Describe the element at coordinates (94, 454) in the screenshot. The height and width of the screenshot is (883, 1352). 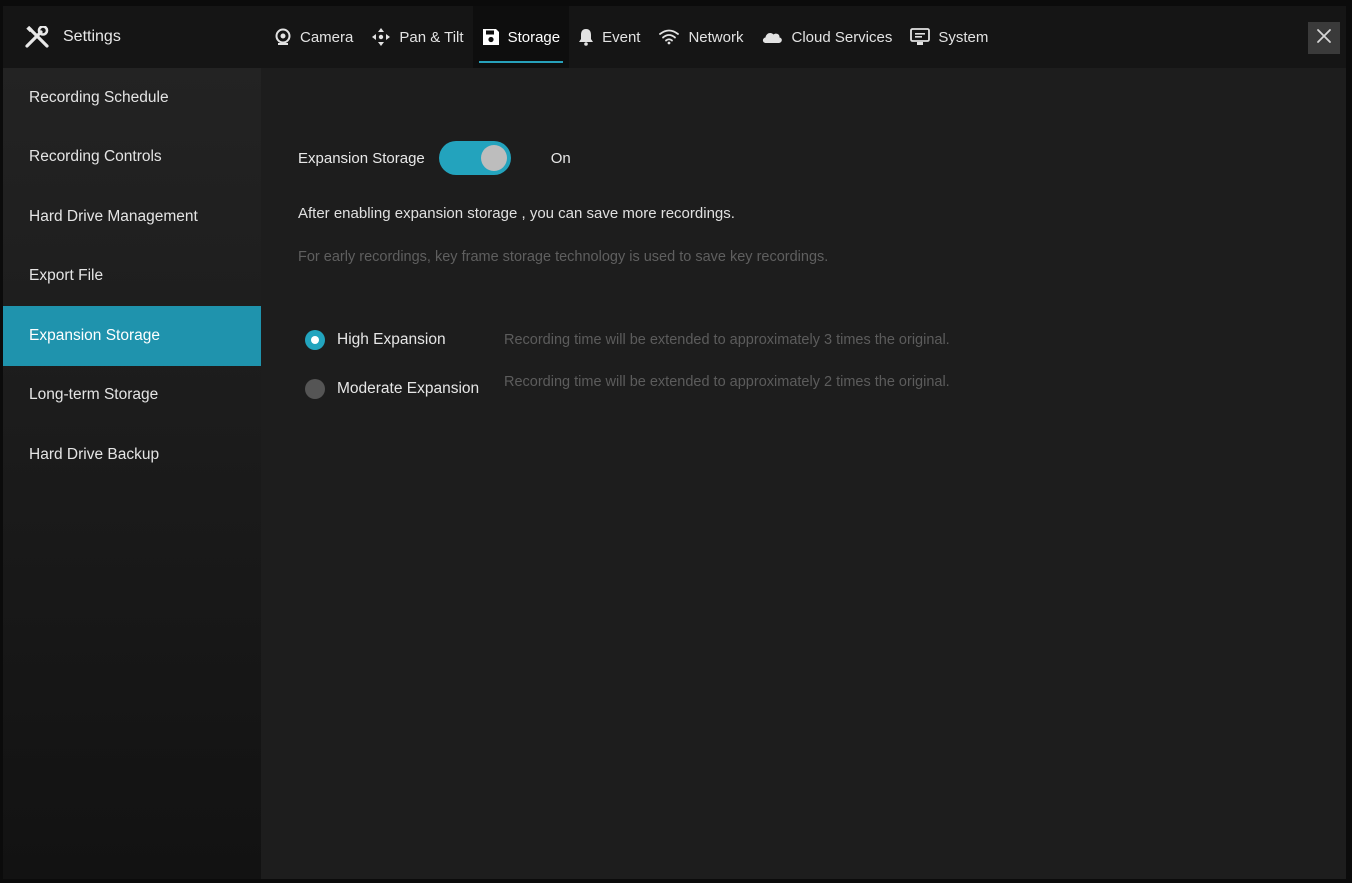
I see `sidebar-item-label: Hard Drive Backup` at that location.